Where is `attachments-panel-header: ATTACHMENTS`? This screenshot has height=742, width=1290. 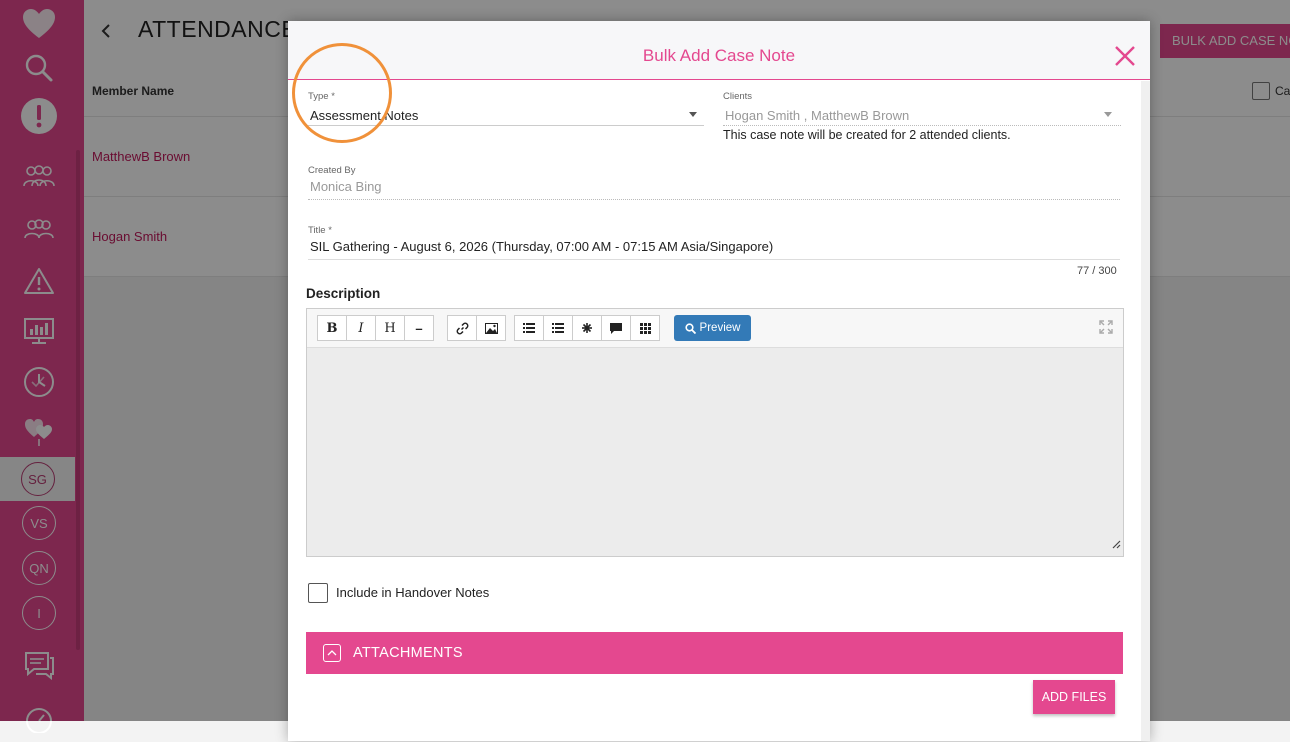
attachments-panel-header: ATTACHMENTS is located at coordinates (714, 653).